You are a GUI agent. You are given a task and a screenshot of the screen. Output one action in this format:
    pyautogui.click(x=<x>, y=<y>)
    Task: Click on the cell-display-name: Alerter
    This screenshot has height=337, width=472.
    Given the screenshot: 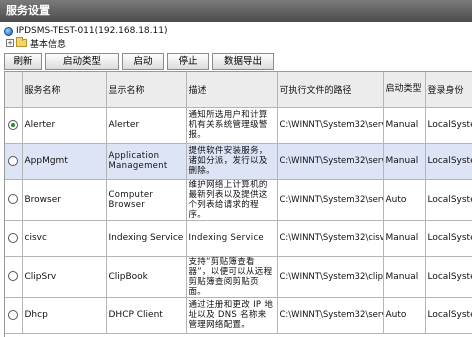 What is the action you would take?
    pyautogui.click(x=146, y=125)
    